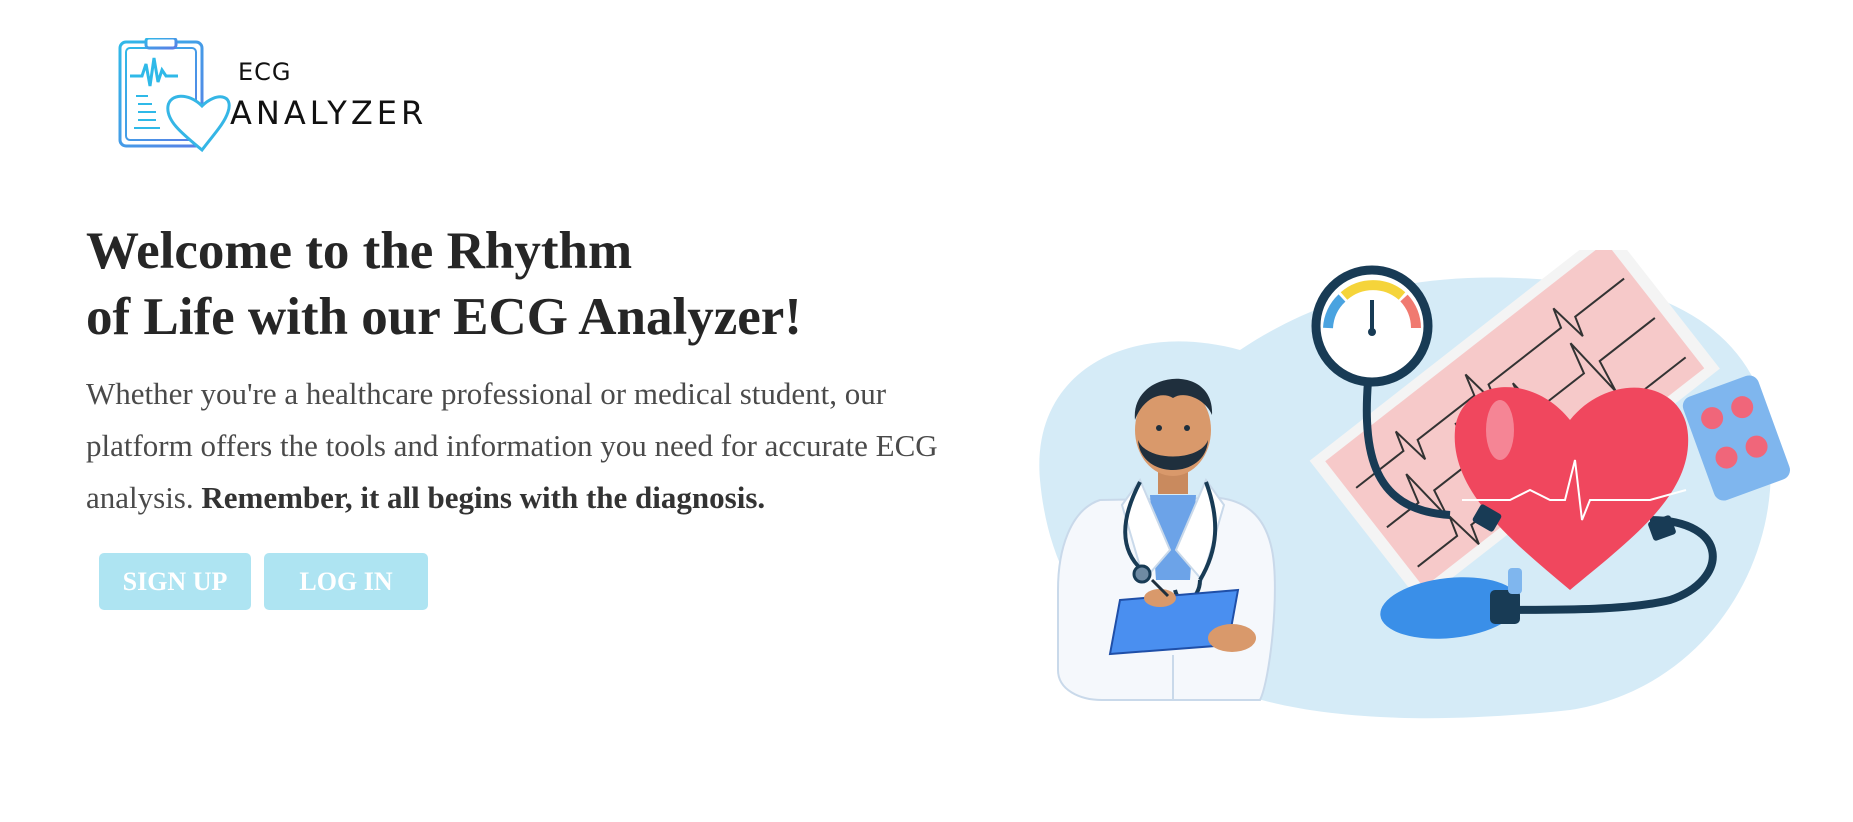 This screenshot has height=822, width=1853. What do you see at coordinates (174, 95) in the screenshot?
I see `clipboard-heart-icon` at bounding box center [174, 95].